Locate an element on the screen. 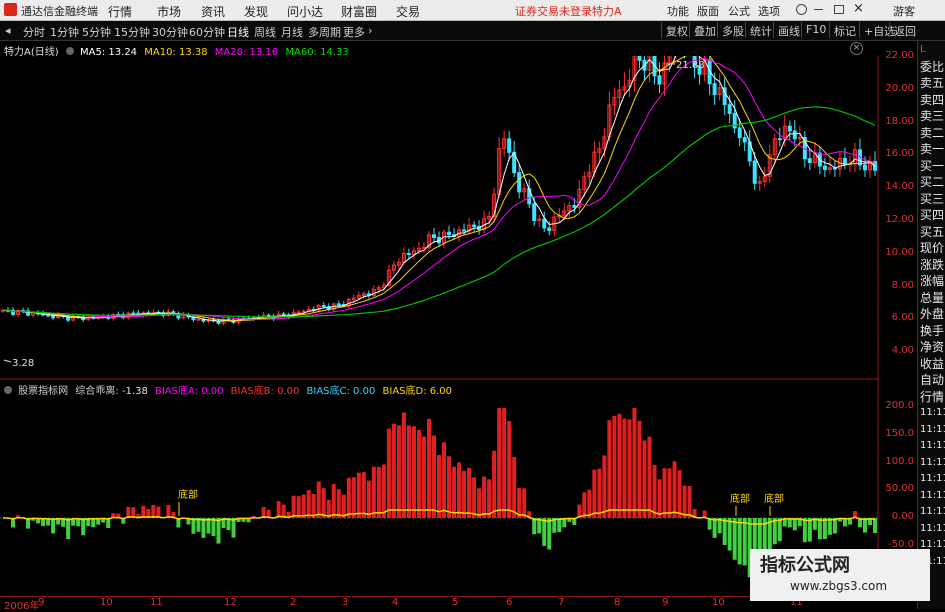  side-panel-item: 自动 is located at coordinates (932, 380).